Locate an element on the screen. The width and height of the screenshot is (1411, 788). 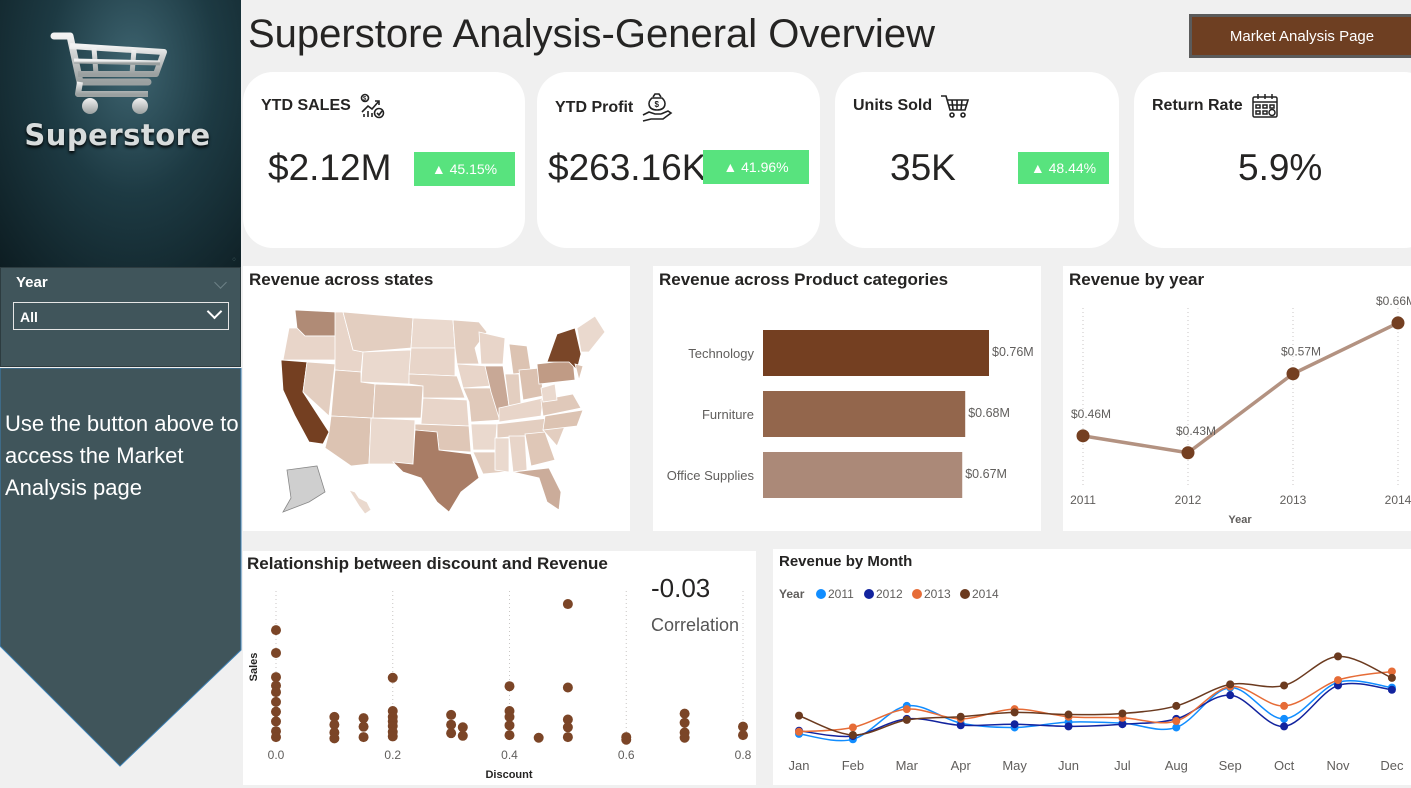
discount-scatter-chart: 0.0 0.2 0.4 0.6 0.8 Discount Sales is located at coordinates (499, 668).